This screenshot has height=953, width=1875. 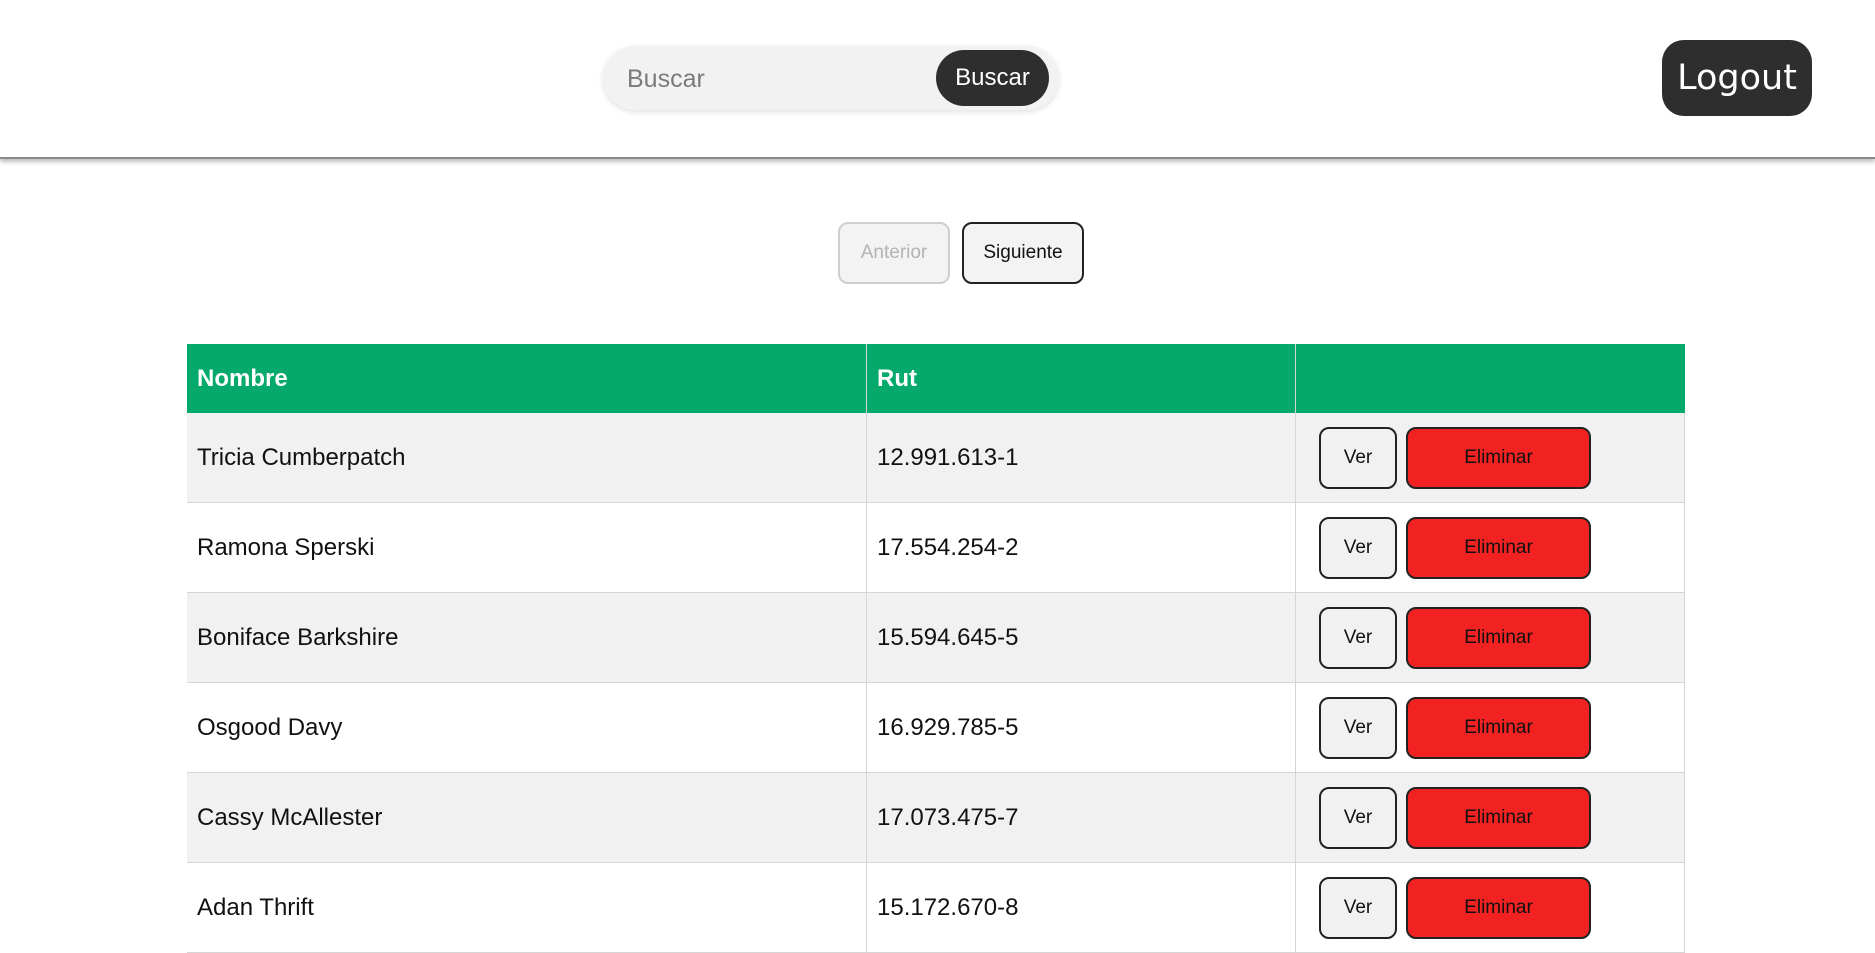 What do you see at coordinates (961, 253) in the screenshot?
I see `pagination: Anterior Siguiente` at bounding box center [961, 253].